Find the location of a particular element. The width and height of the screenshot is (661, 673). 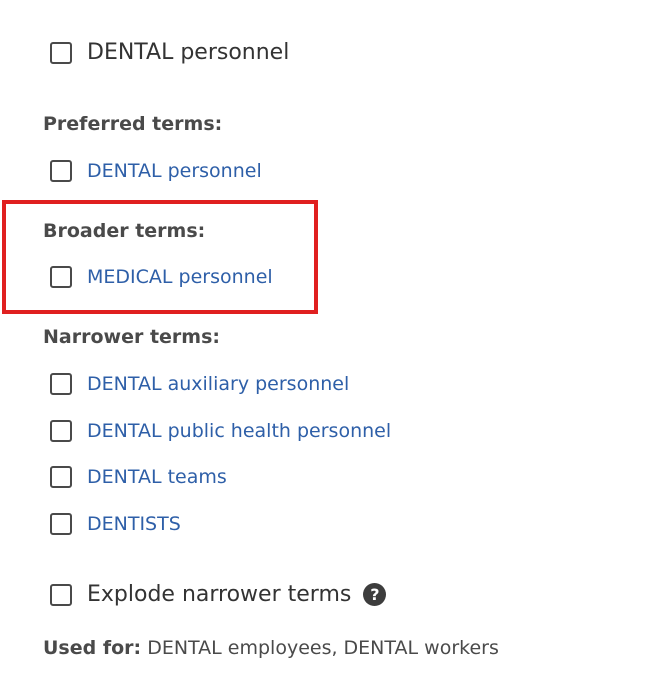

used-for-label: Used for: is located at coordinates (92, 648).